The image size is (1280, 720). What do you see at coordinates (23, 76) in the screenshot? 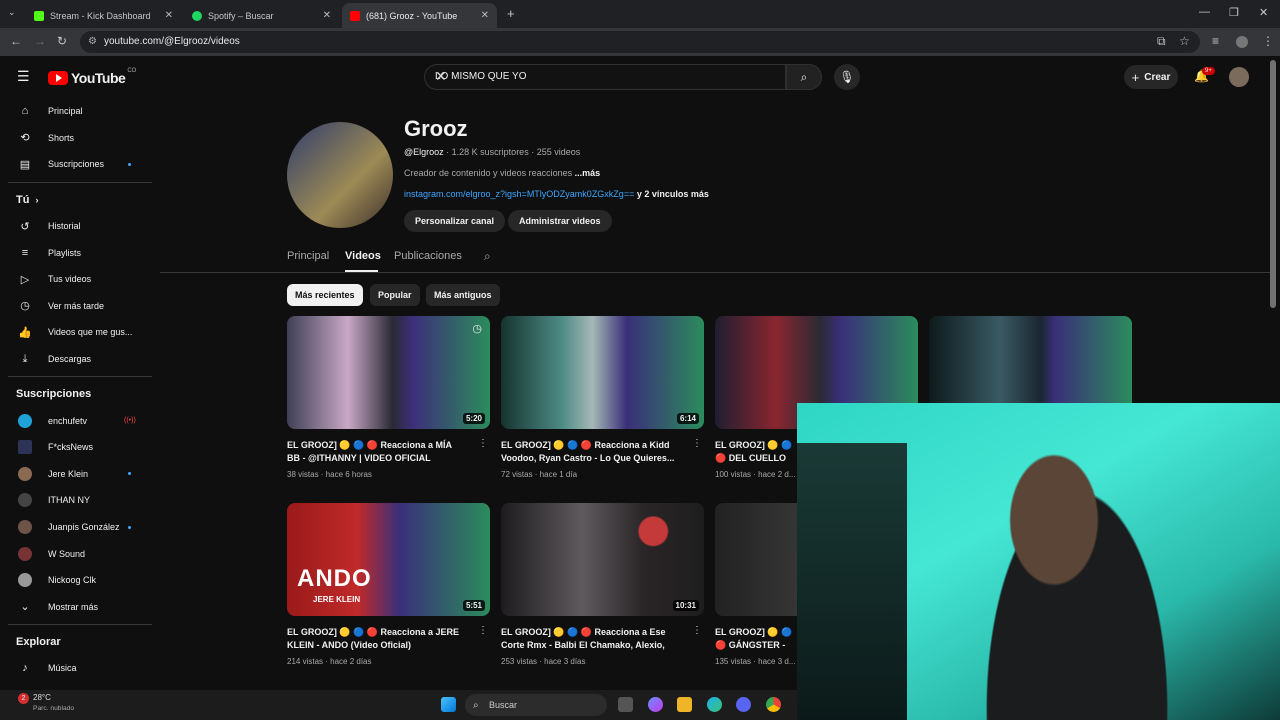
I see `hamburger-menu-icon: ☰` at bounding box center [23, 76].